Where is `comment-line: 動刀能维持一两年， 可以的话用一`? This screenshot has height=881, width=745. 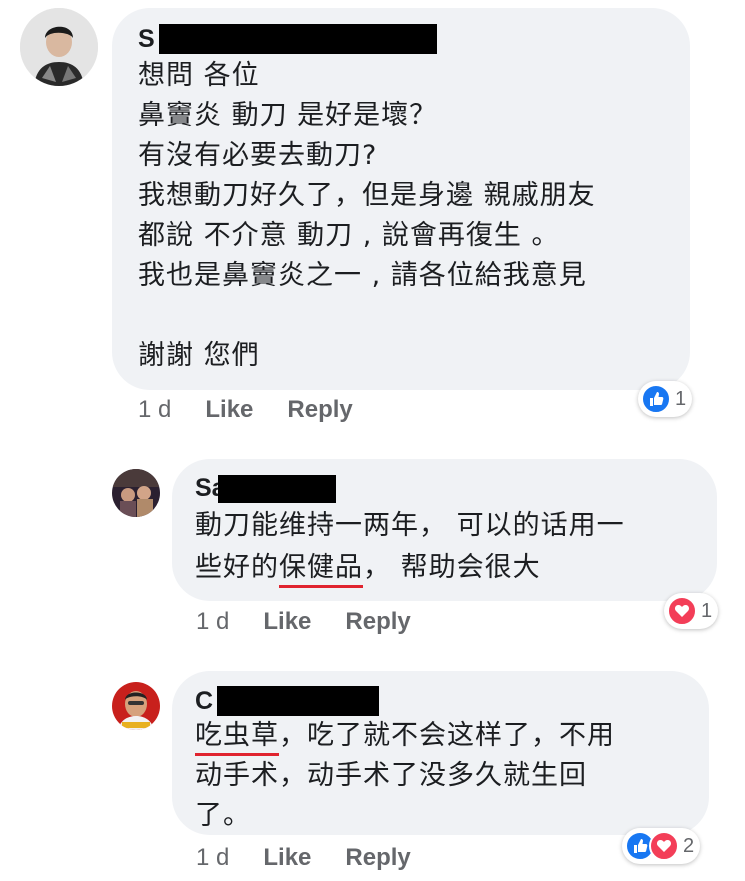
comment-line: 動刀能维持一两年， 可以的话用一 is located at coordinates (410, 525).